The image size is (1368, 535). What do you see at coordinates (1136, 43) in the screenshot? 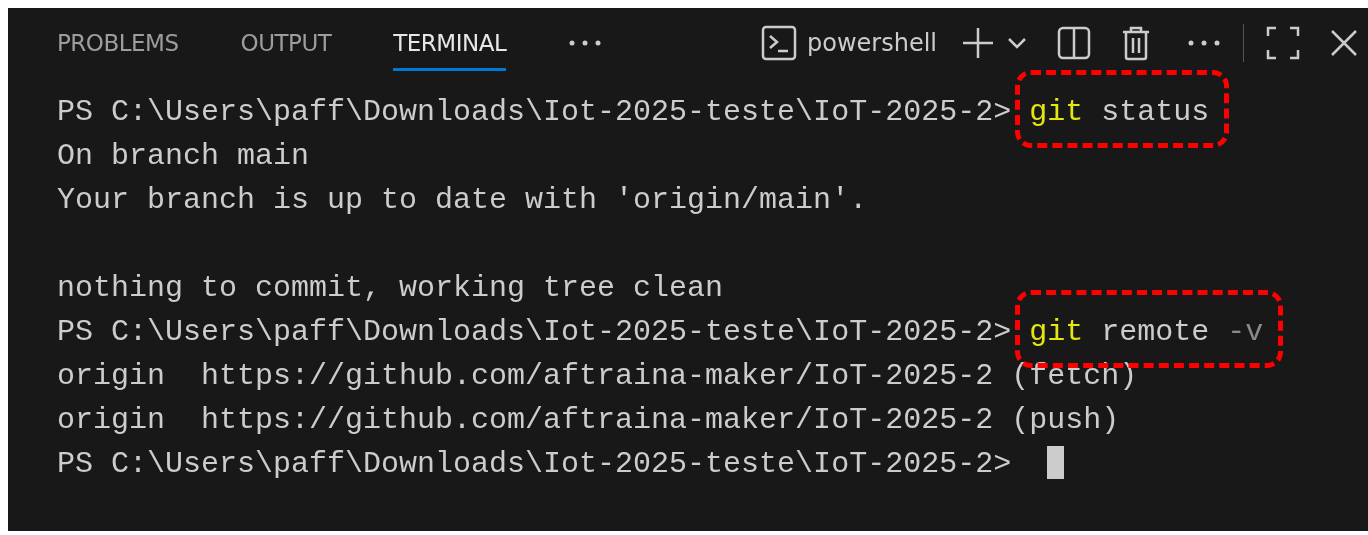
I see `trash-icon` at bounding box center [1136, 43].